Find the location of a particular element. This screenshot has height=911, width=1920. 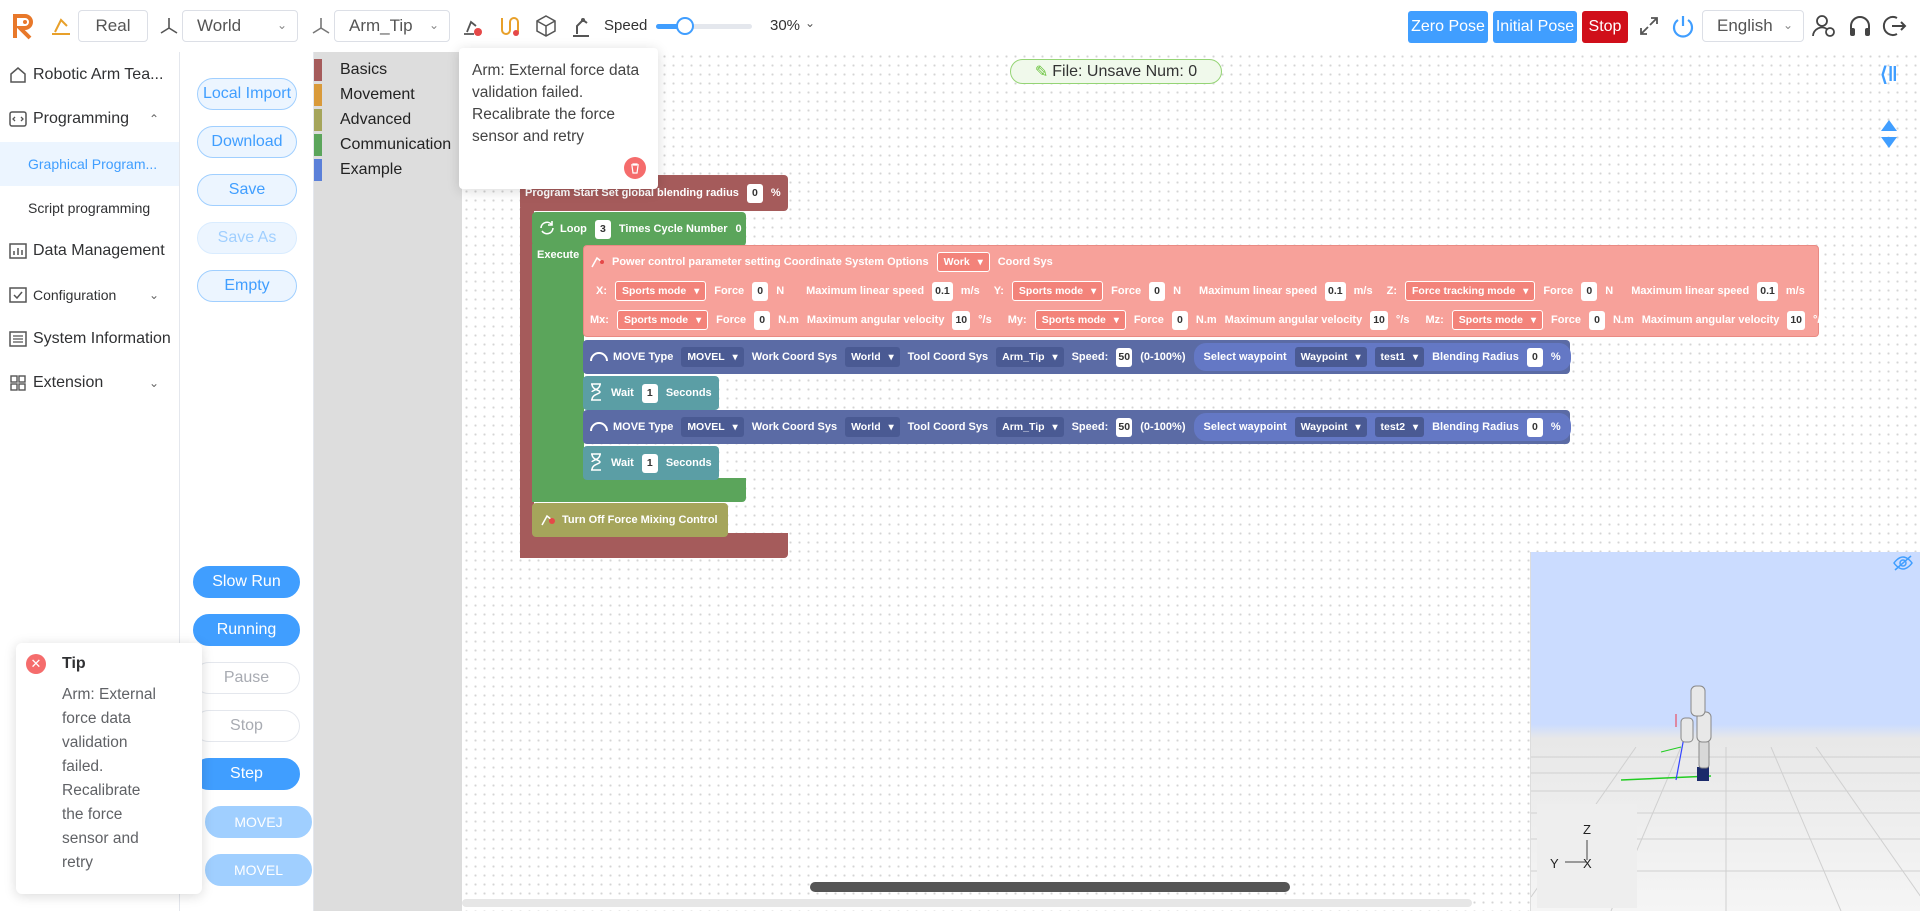

speed-slider is located at coordinates (704, 26).